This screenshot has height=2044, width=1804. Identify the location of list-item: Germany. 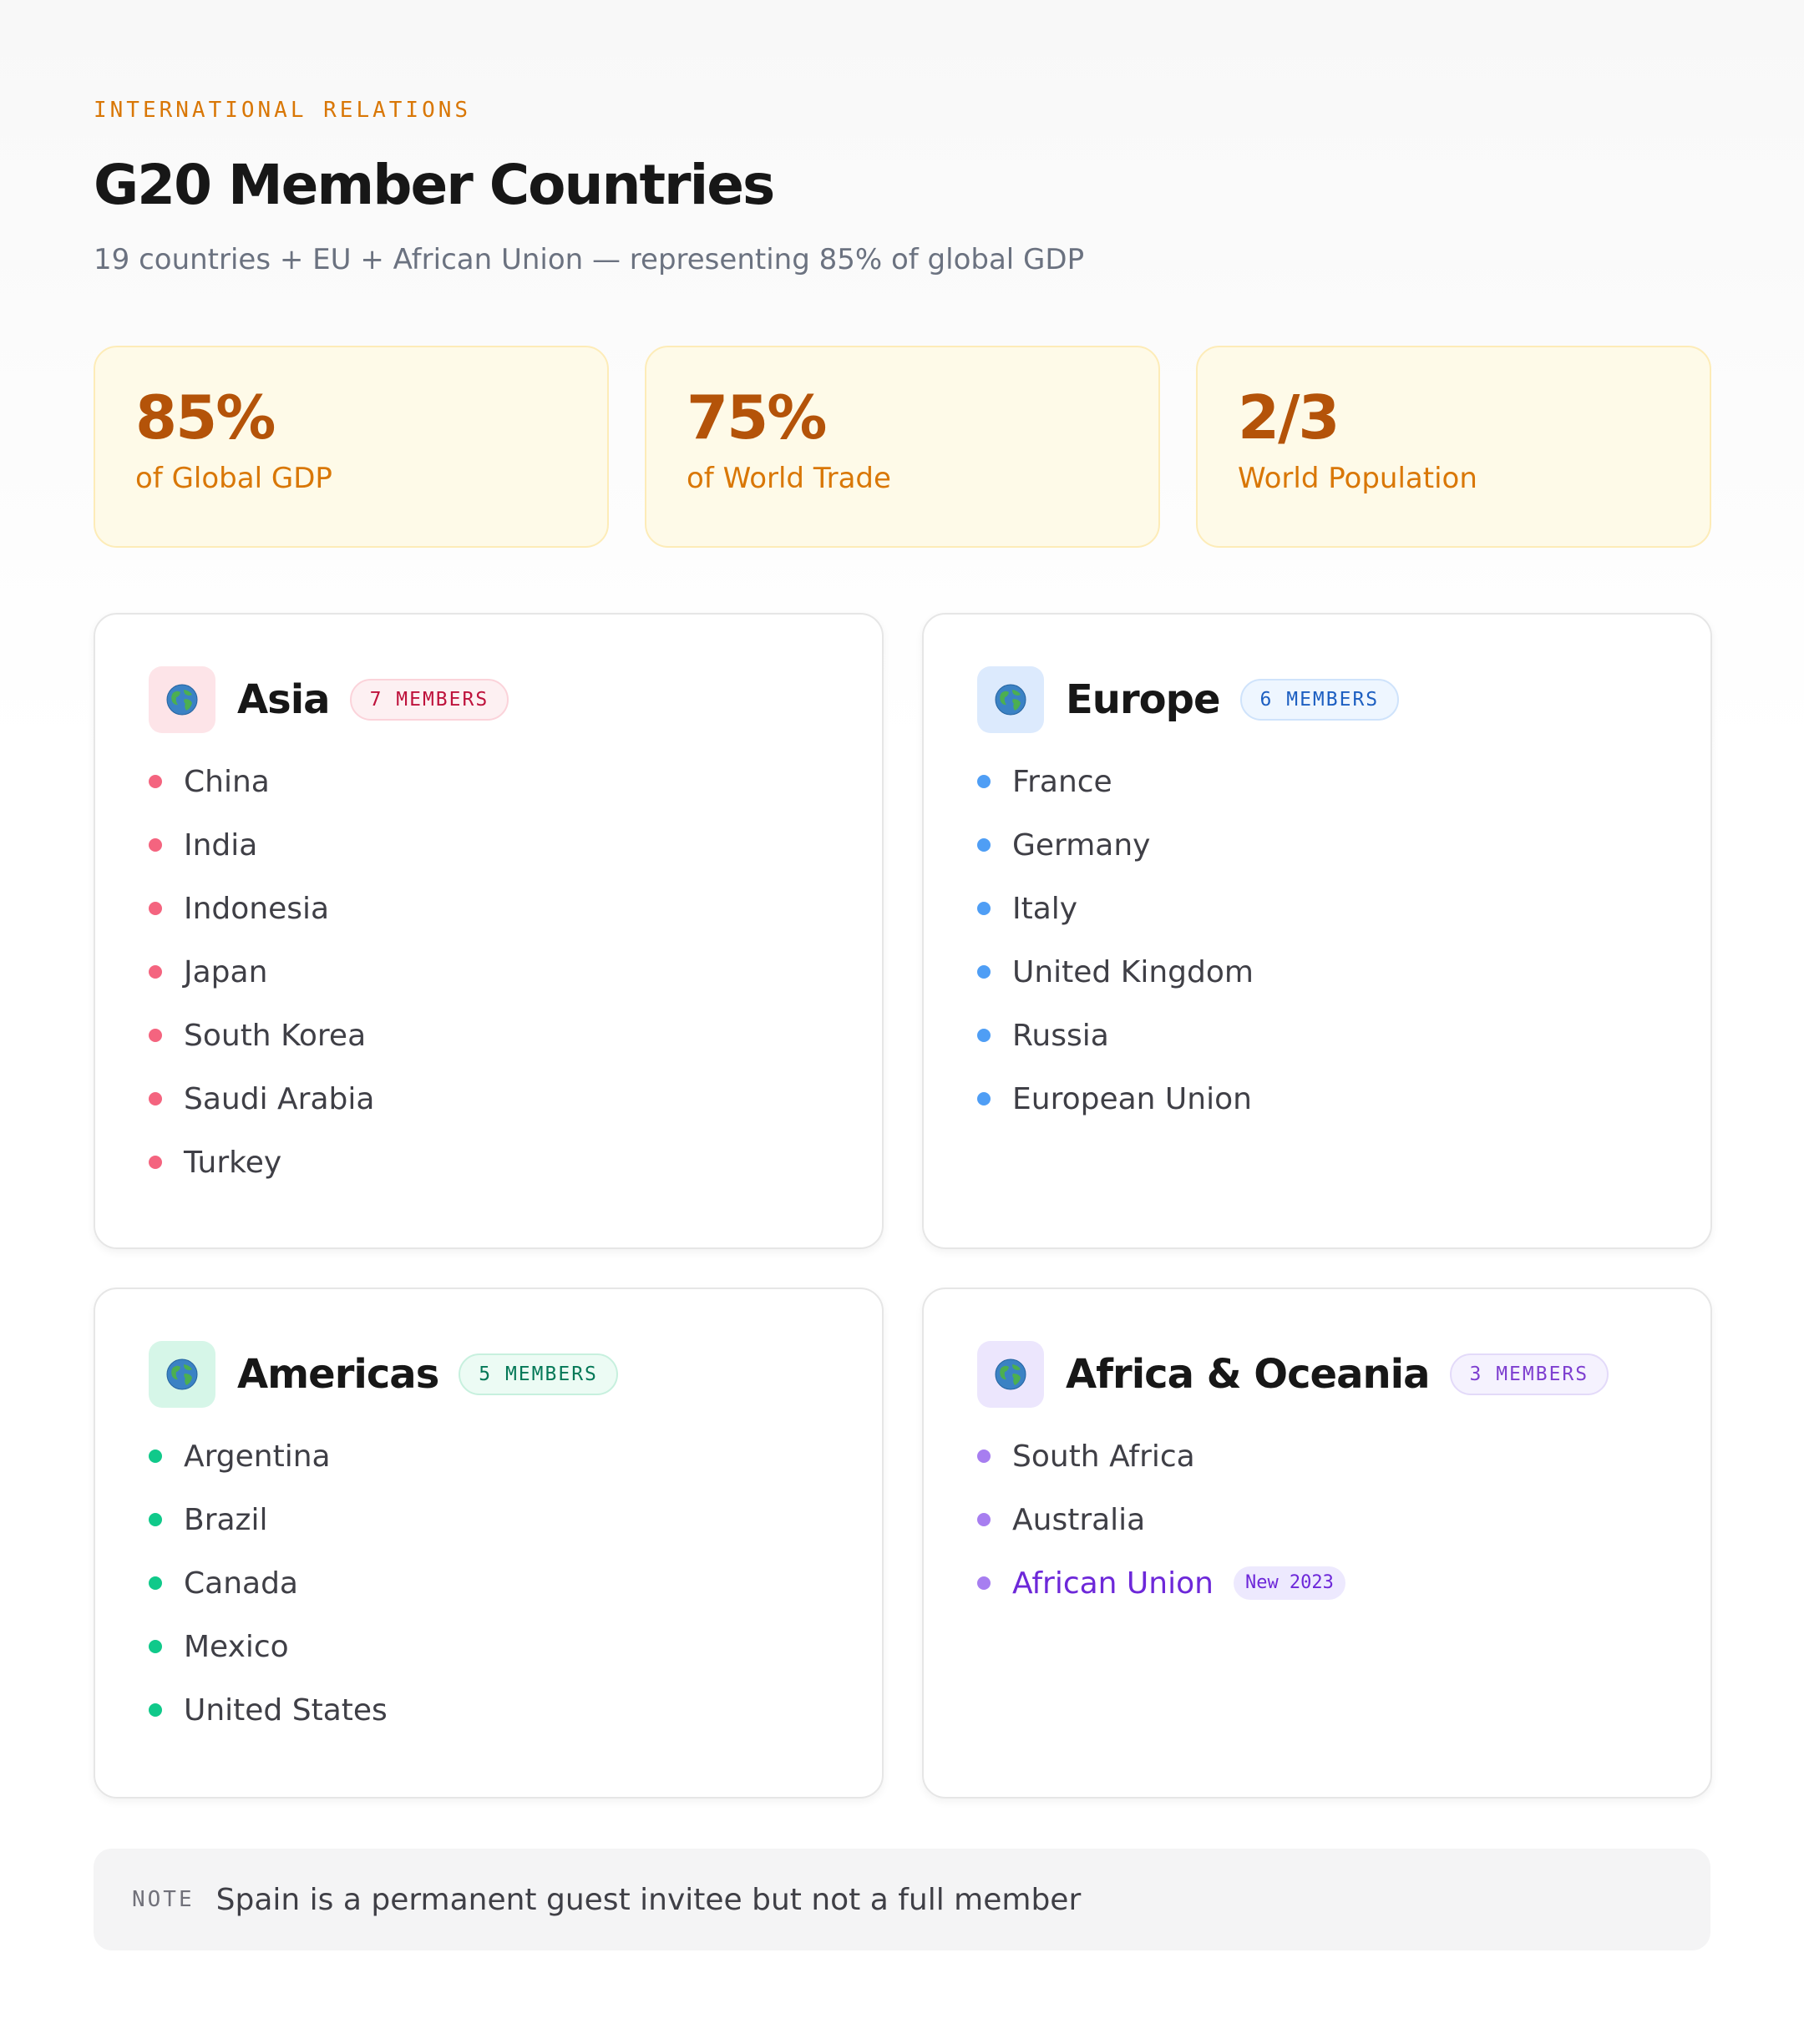
(1343, 845).